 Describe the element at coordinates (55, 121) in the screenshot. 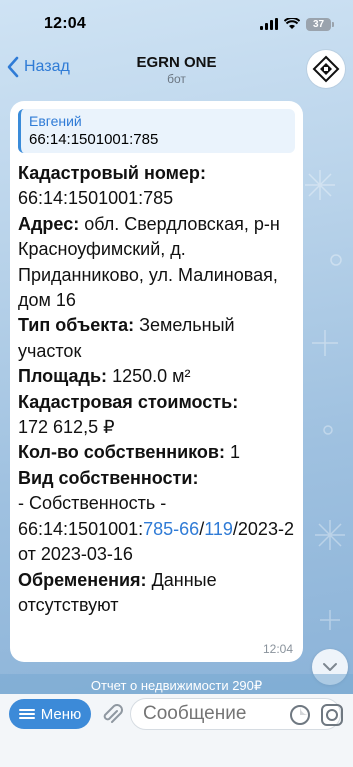

I see `reply-author: Евгений` at that location.